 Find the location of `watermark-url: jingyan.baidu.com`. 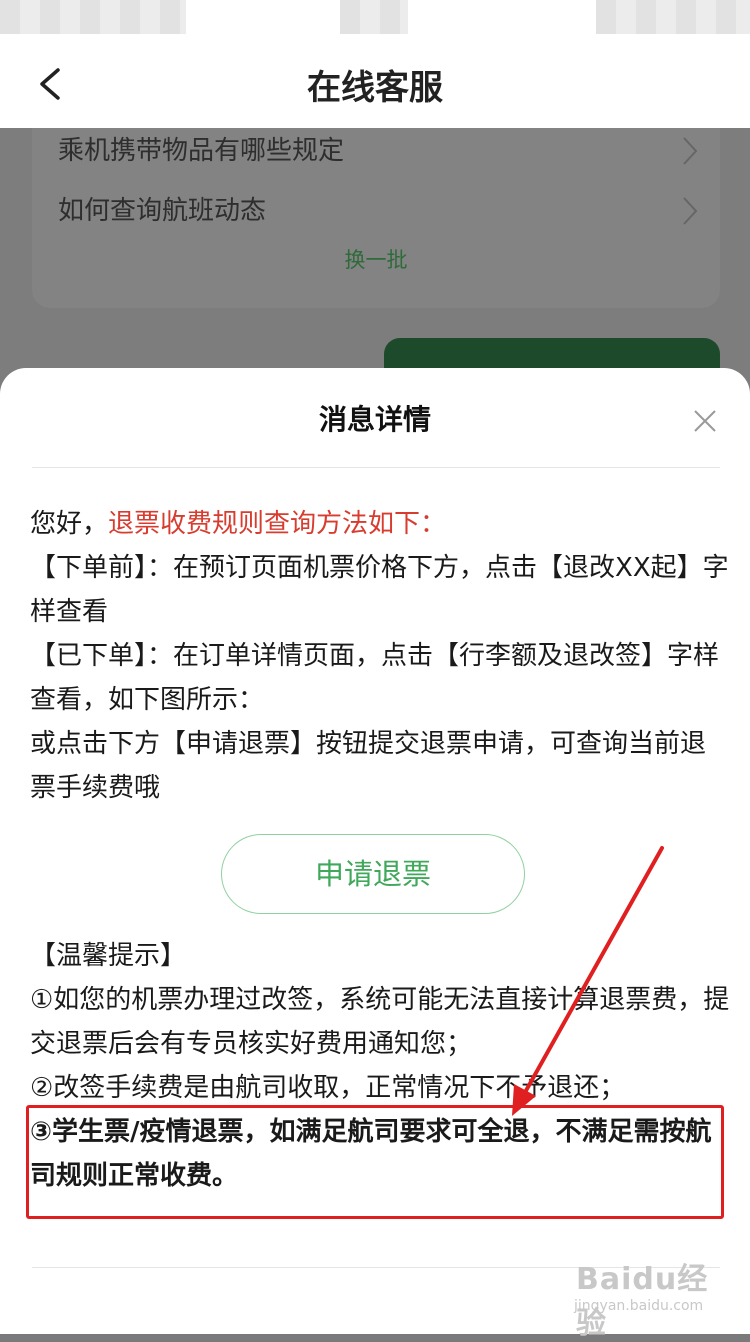

watermark-url: jingyan.baidu.com is located at coordinates (639, 1306).